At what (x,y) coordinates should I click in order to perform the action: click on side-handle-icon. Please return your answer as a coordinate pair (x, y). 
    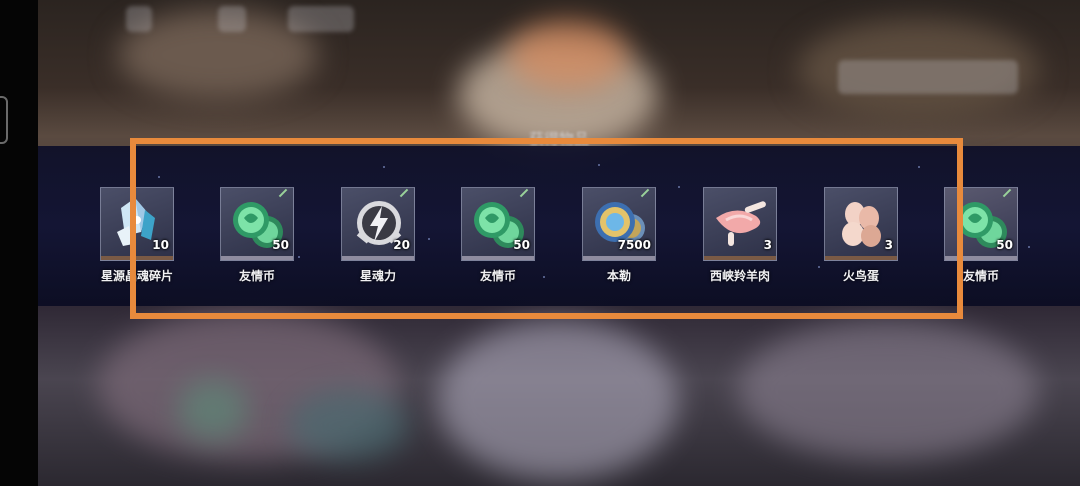
    Looking at the image, I should click on (4, 120).